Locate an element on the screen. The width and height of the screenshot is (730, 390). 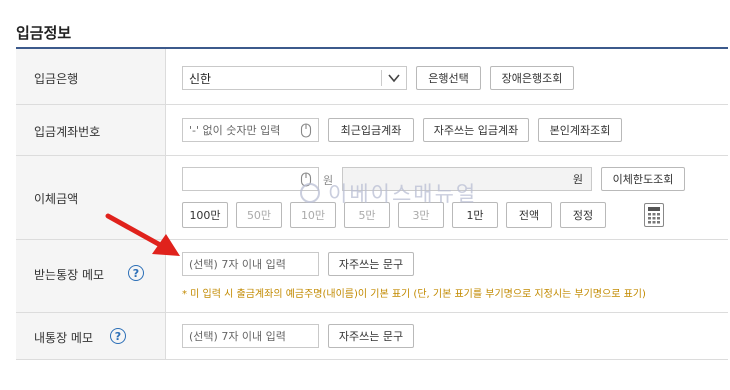
bank-select-value: 신한 is located at coordinates (200, 78).